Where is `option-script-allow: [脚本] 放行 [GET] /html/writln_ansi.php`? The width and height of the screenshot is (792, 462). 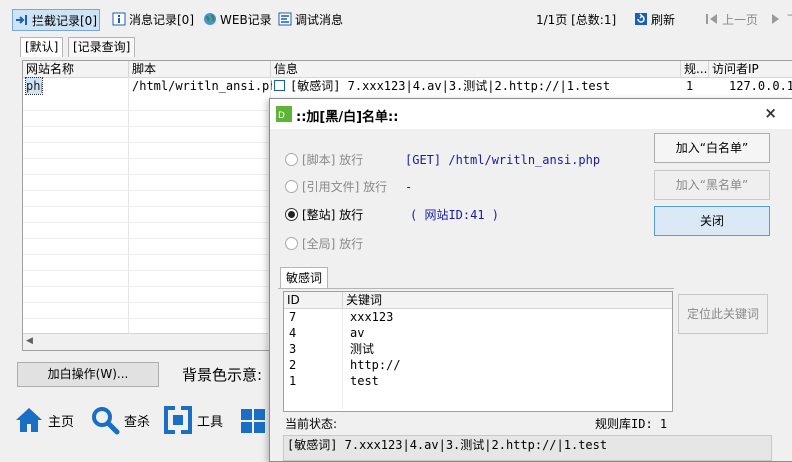
option-script-allow: [脚本] 放行 [GET] /html/writln_ansi.php is located at coordinates (442, 159).